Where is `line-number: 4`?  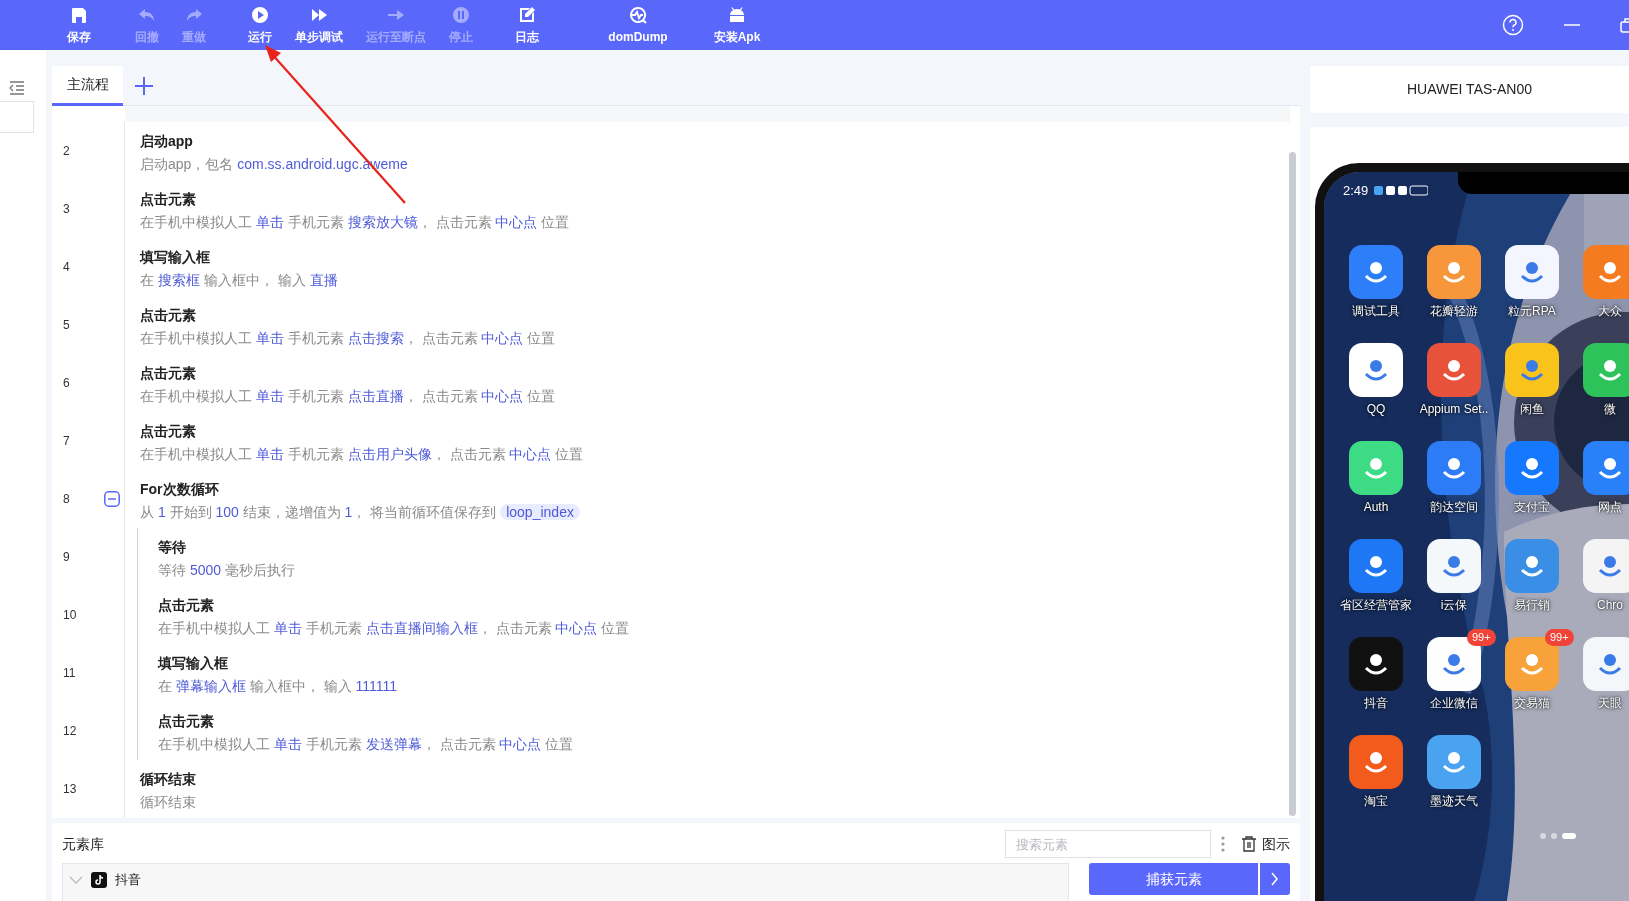
line-number: 4 is located at coordinates (66, 267).